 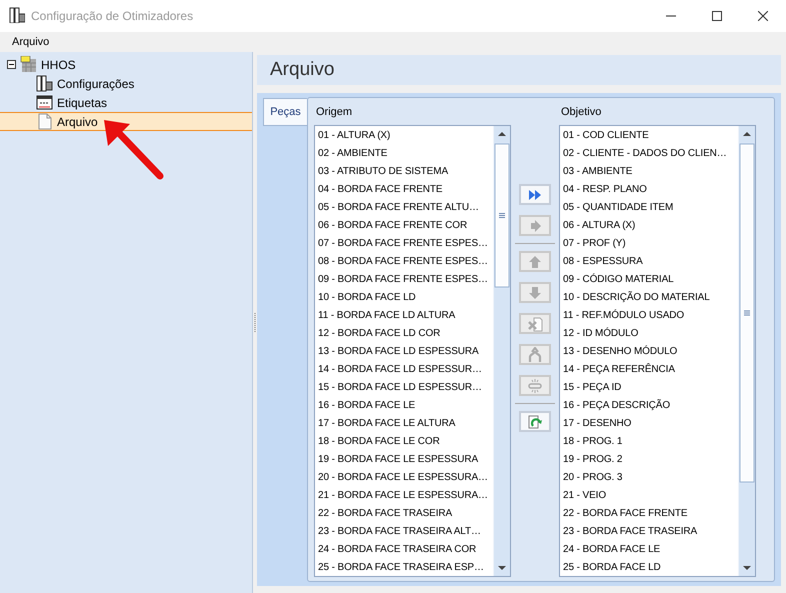 What do you see at coordinates (535, 292) in the screenshot?
I see `arrow-down-icon` at bounding box center [535, 292].